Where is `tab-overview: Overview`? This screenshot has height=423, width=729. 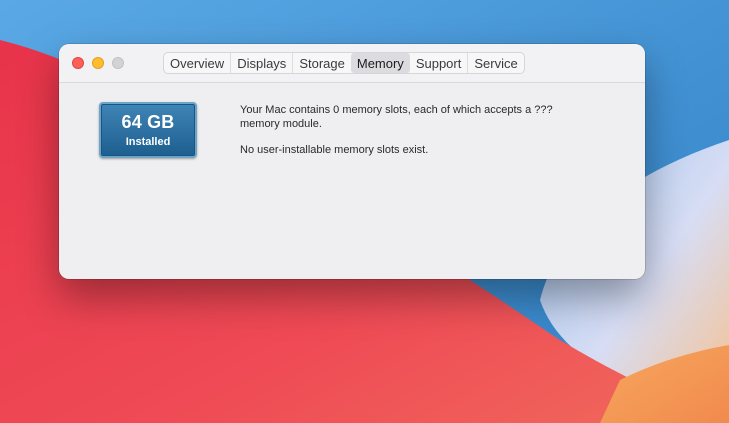
tab-overview: Overview is located at coordinates (197, 63).